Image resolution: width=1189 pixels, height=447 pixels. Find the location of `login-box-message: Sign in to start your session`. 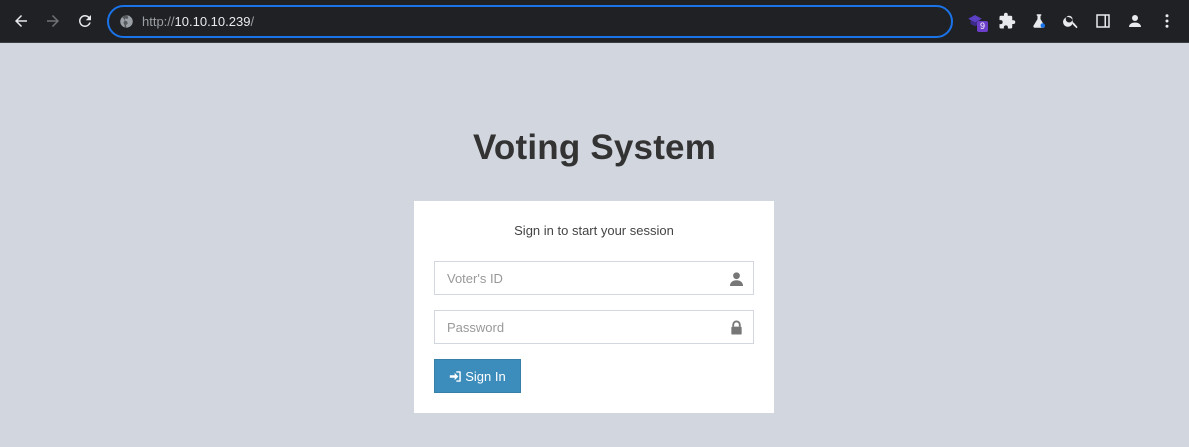

login-box-message: Sign in to start your session is located at coordinates (594, 230).